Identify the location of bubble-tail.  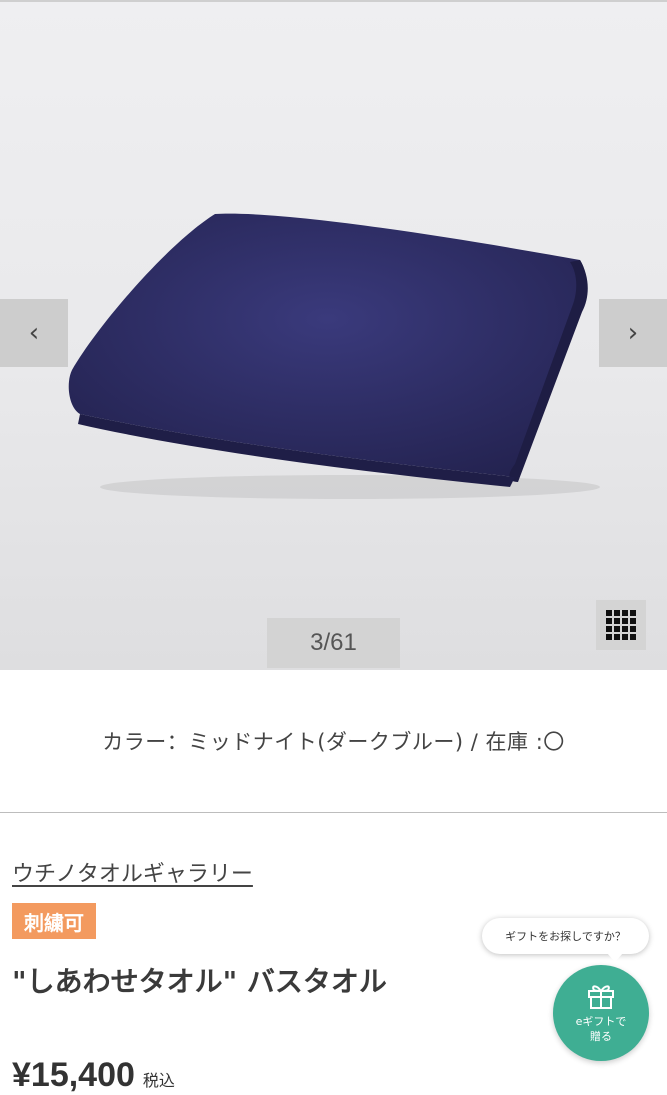
(615, 957).